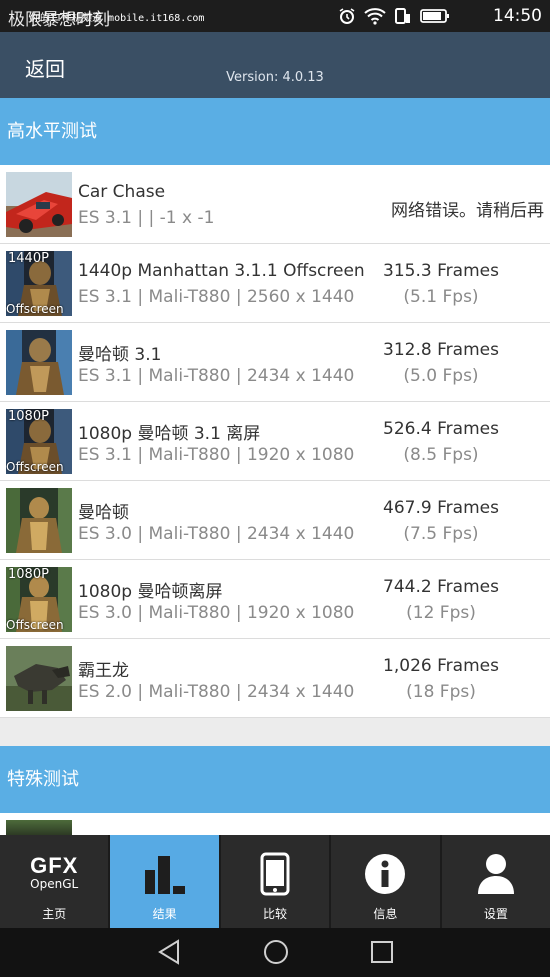 The image size is (550, 977). I want to click on test-name: 1440p Manhattan 3.1.1 Offscreen, so click(221, 271).